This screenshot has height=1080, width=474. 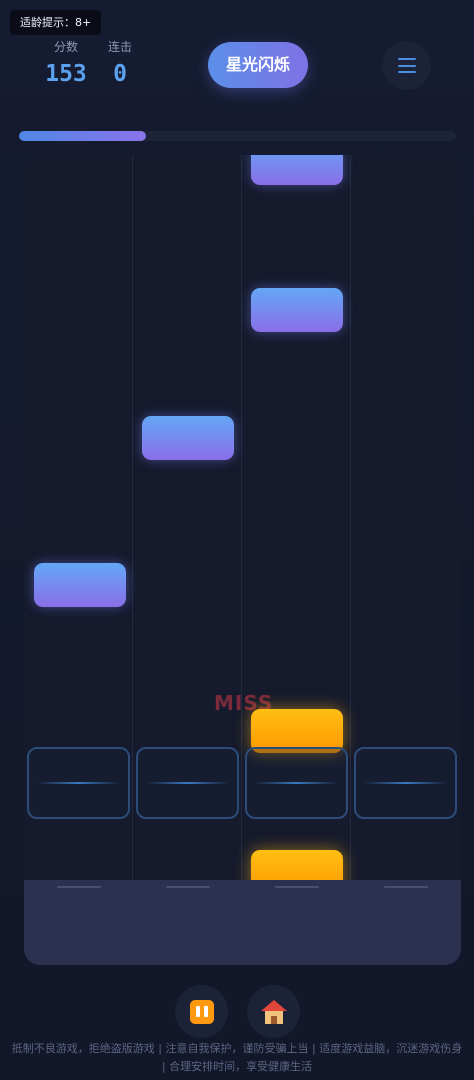 I want to click on score-label: 分数, so click(x=65, y=47).